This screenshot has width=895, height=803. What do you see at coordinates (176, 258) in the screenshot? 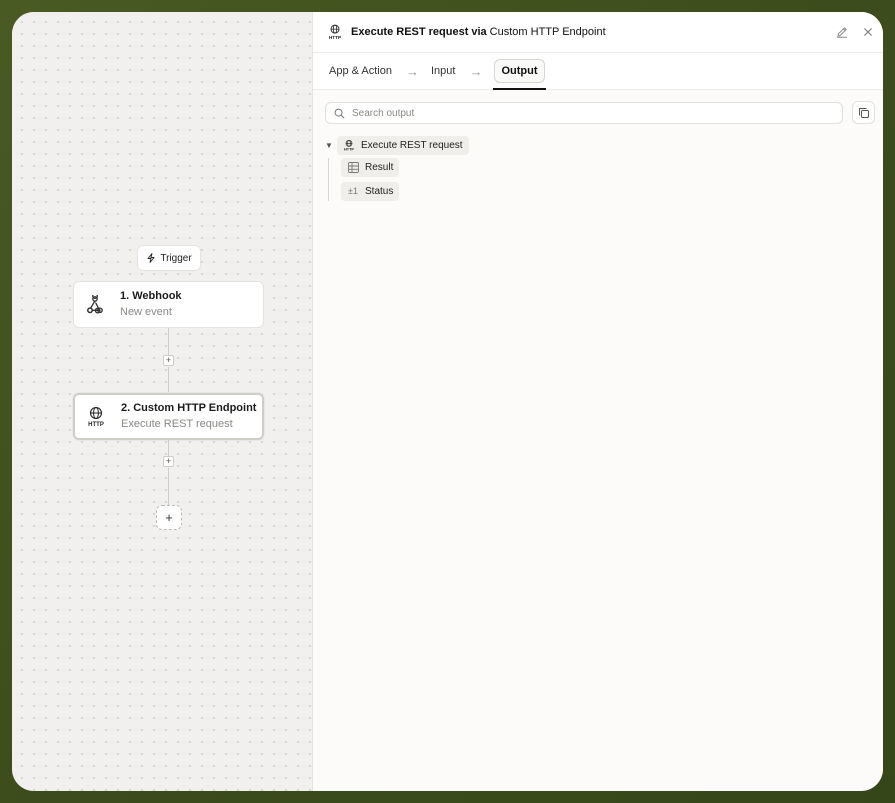
I see `trigger-label: Trigger` at bounding box center [176, 258].